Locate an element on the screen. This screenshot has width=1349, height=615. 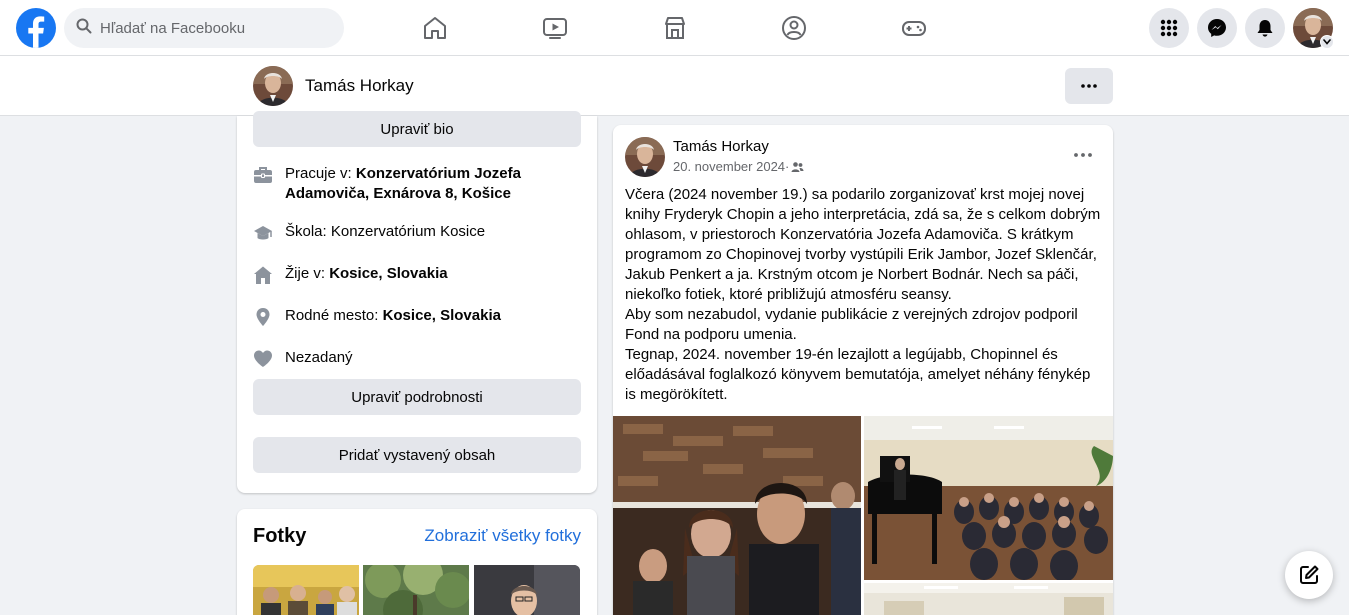
hometown-info-text: Rodné mesto: Kosice, Slovakia is located at coordinates (393, 316).